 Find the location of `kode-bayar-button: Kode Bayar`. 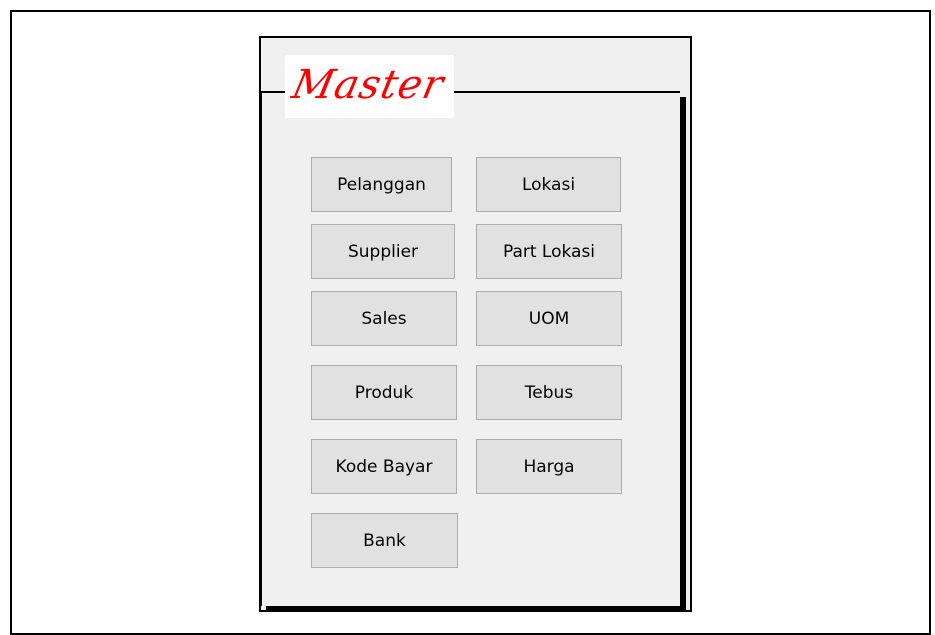

kode-bayar-button: Kode Bayar is located at coordinates (384, 466).